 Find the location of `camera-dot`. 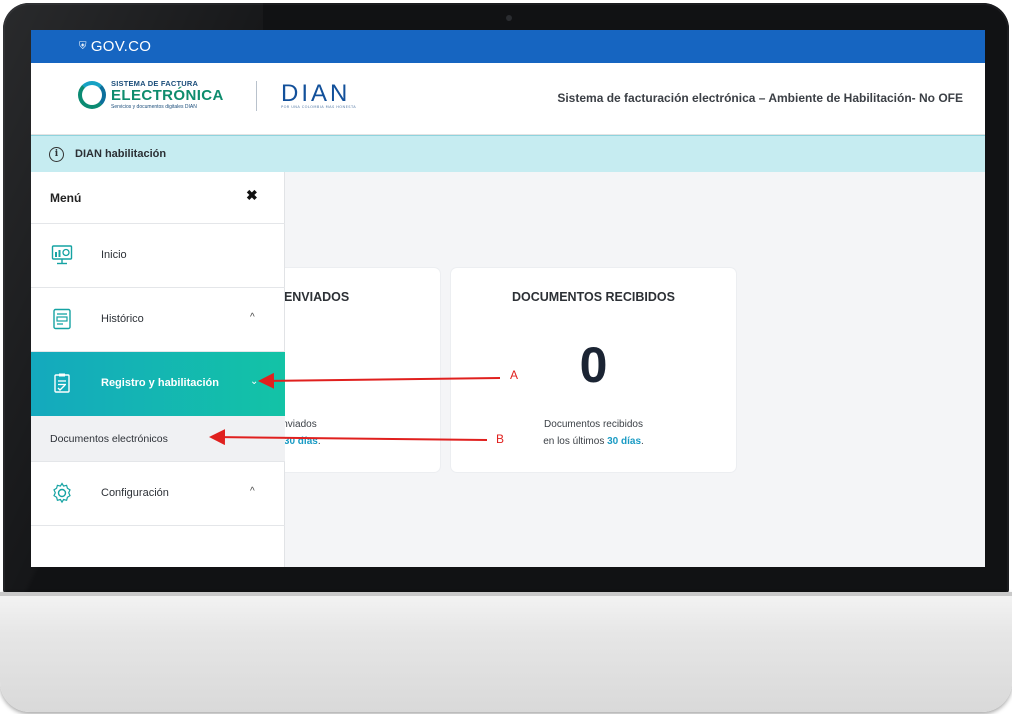

camera-dot is located at coordinates (509, 18).